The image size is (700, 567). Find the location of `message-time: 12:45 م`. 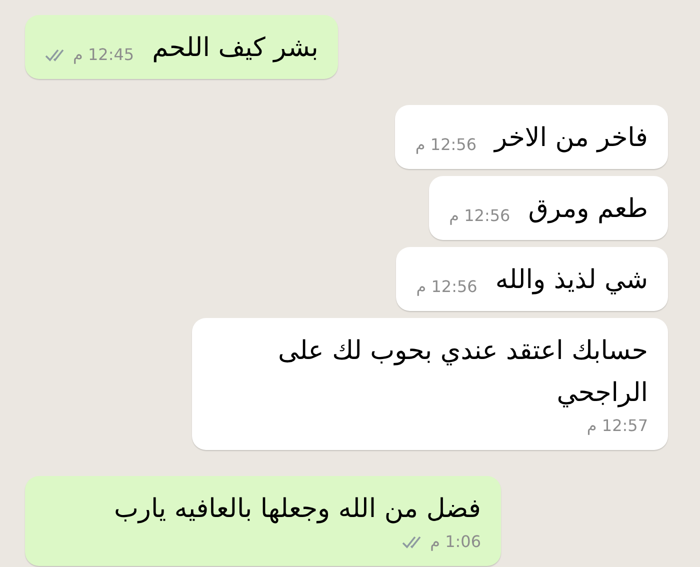

message-time: 12:45 م is located at coordinates (103, 55).